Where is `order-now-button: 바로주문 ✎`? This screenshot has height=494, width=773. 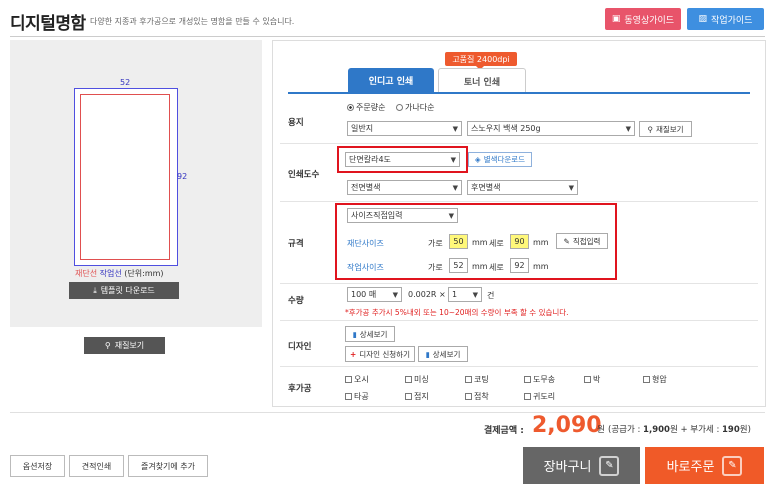 order-now-button: 바로주문 ✎ is located at coordinates (704, 465).